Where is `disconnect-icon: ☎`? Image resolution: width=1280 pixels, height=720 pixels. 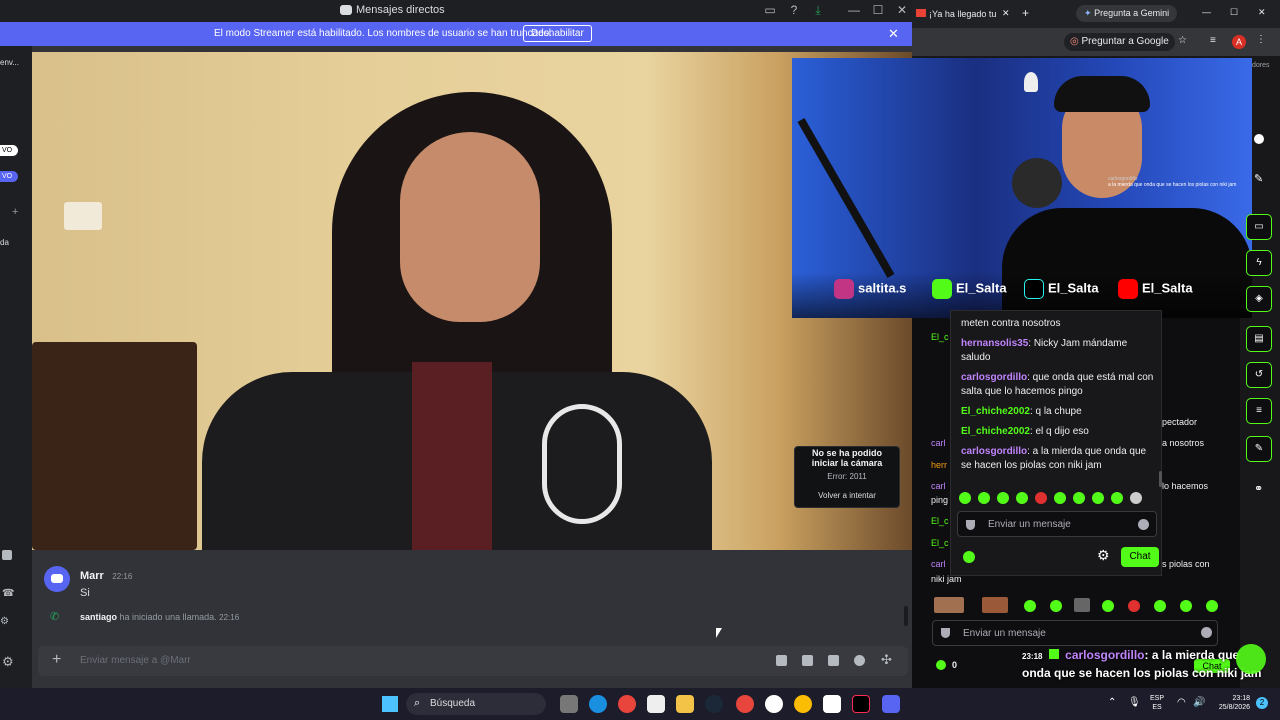
disconnect-icon: ☎ is located at coordinates (8, 593).